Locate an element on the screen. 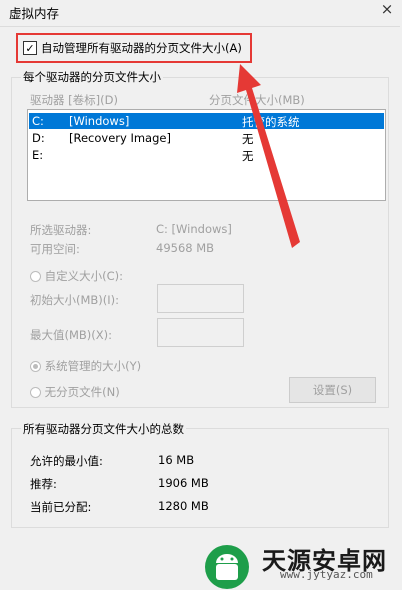 This screenshot has width=402, height=590. watermark-url: www.jytyaz.com is located at coordinates (326, 574).